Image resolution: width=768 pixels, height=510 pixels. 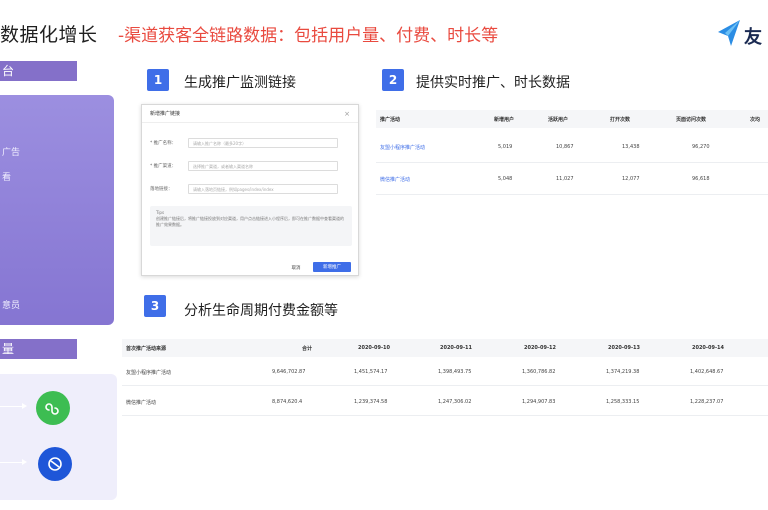 What do you see at coordinates (540, 348) in the screenshot?
I see `column-header: 2020-09-12` at bounding box center [540, 348].